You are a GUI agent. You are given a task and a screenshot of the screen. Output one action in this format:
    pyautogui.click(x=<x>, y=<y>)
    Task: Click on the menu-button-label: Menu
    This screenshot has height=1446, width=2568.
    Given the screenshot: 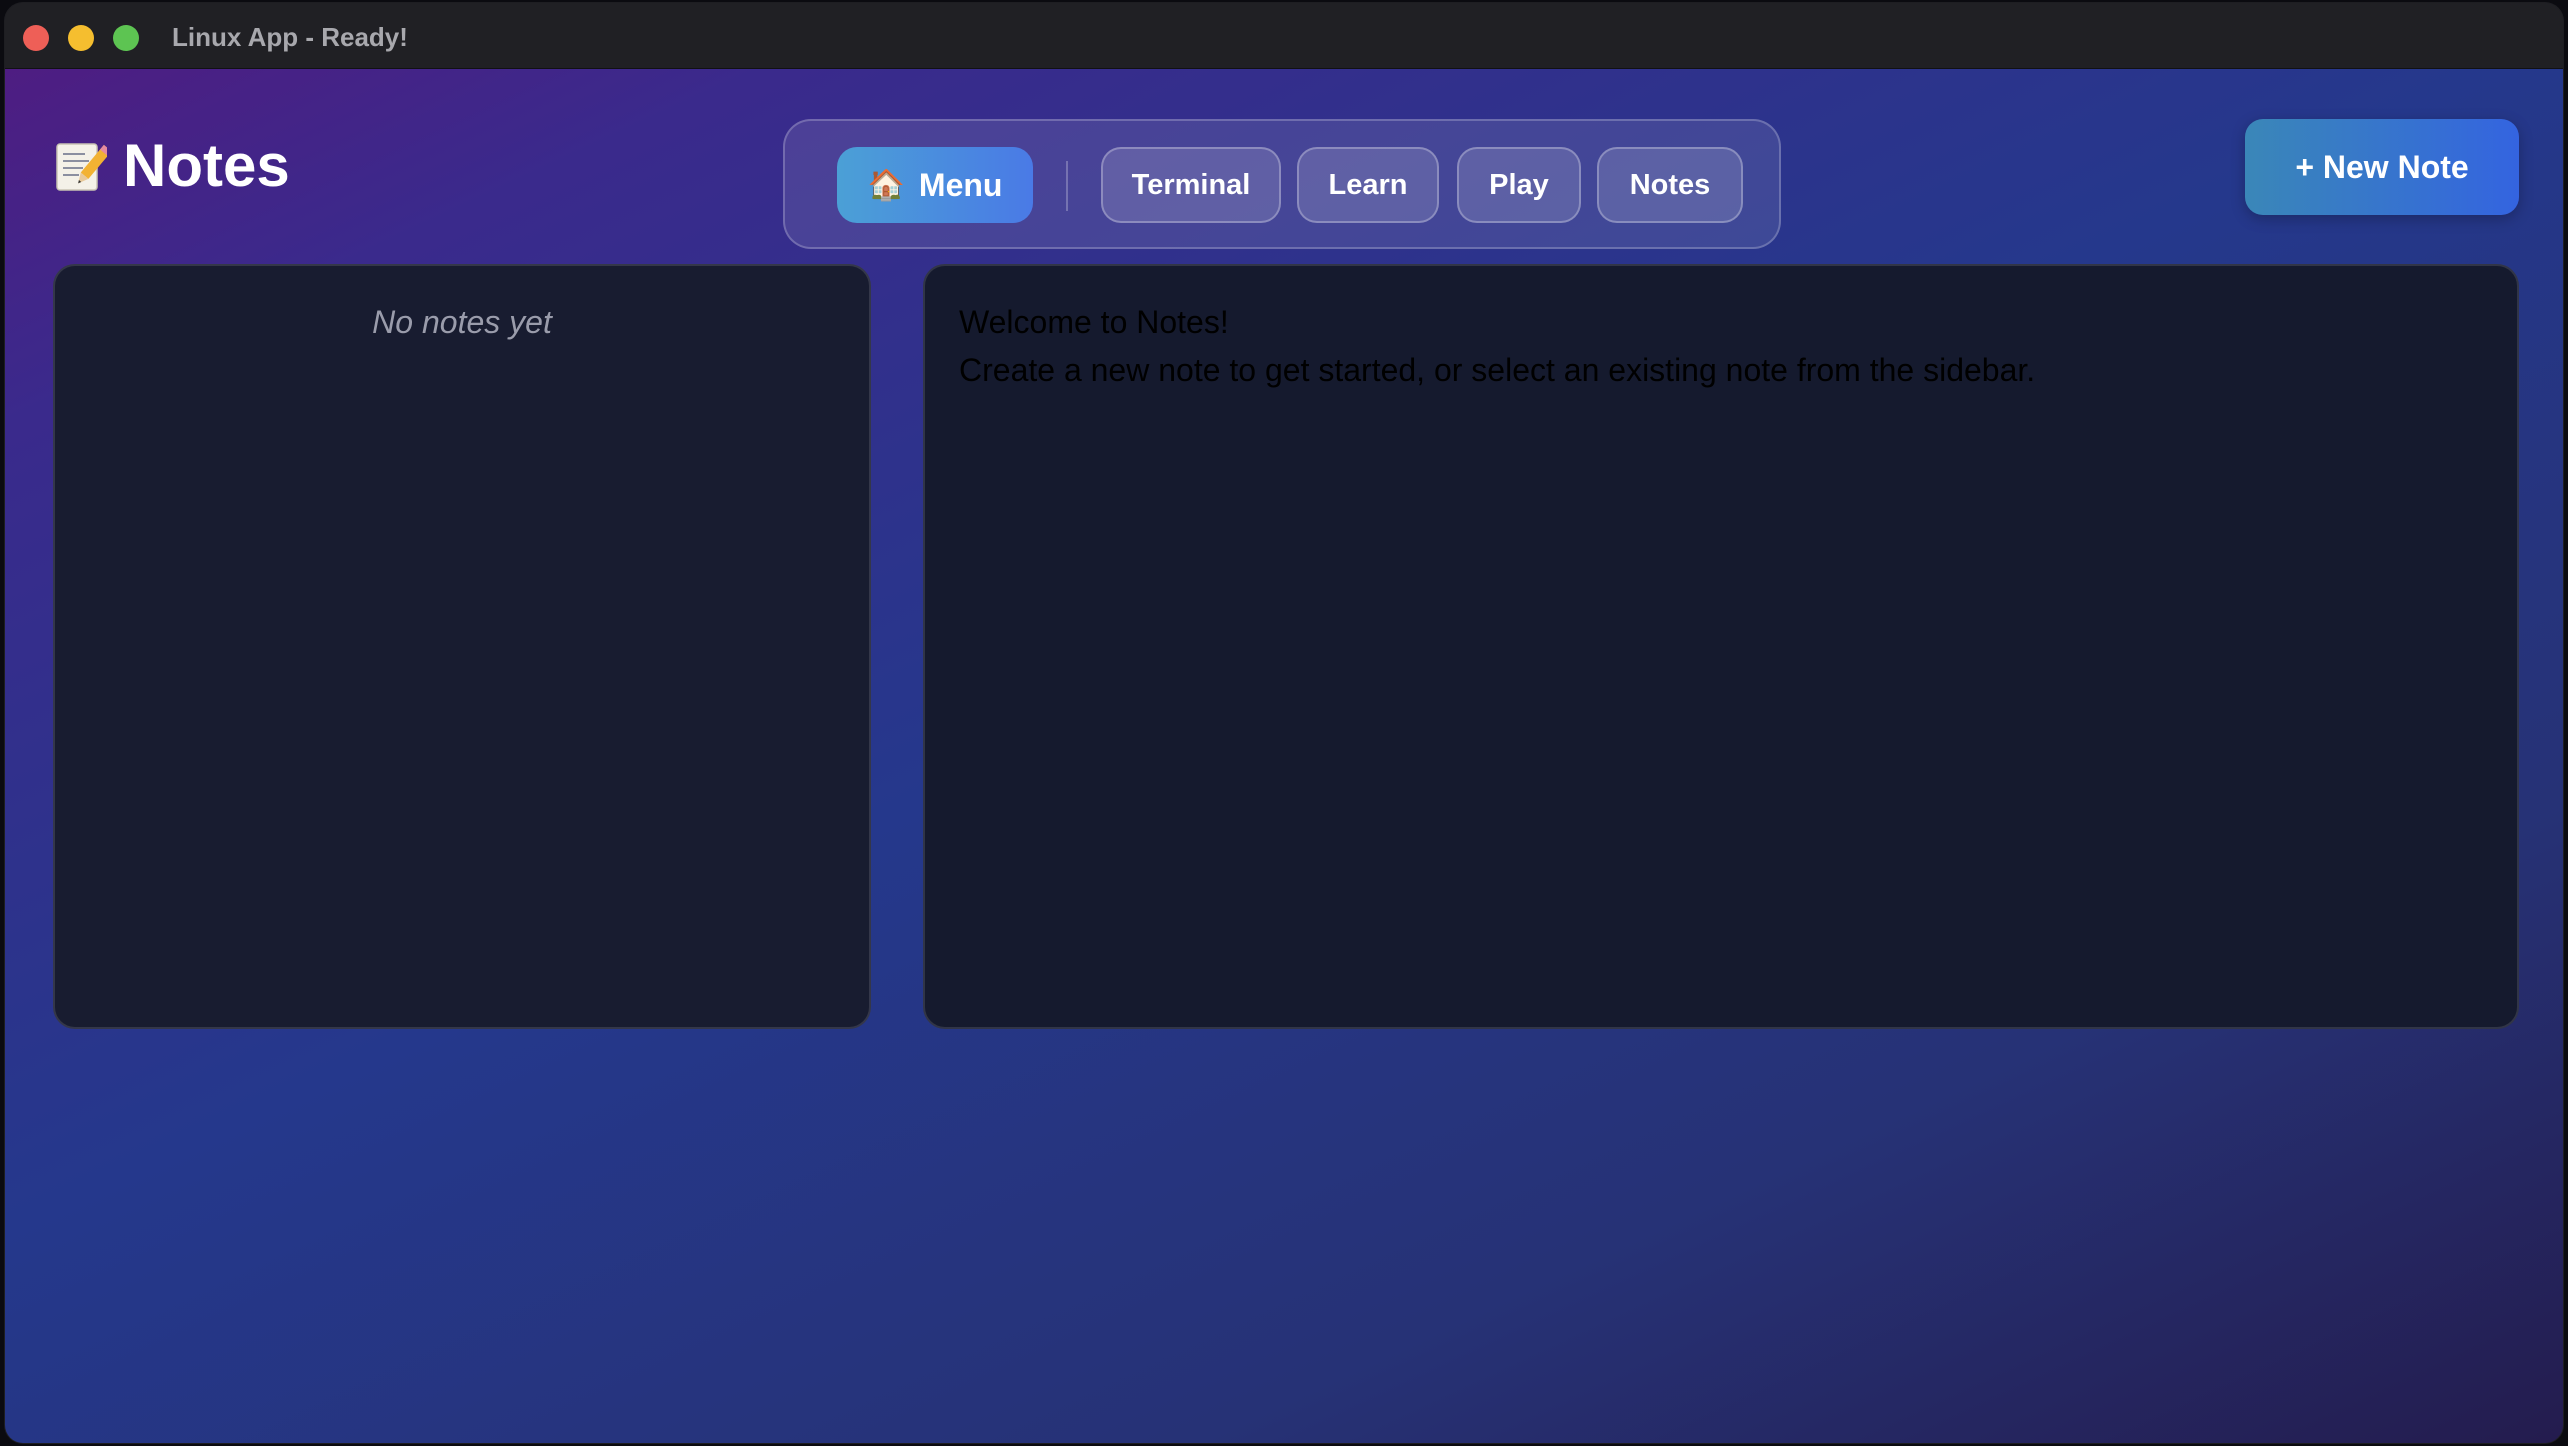 What is the action you would take?
    pyautogui.click(x=960, y=184)
    